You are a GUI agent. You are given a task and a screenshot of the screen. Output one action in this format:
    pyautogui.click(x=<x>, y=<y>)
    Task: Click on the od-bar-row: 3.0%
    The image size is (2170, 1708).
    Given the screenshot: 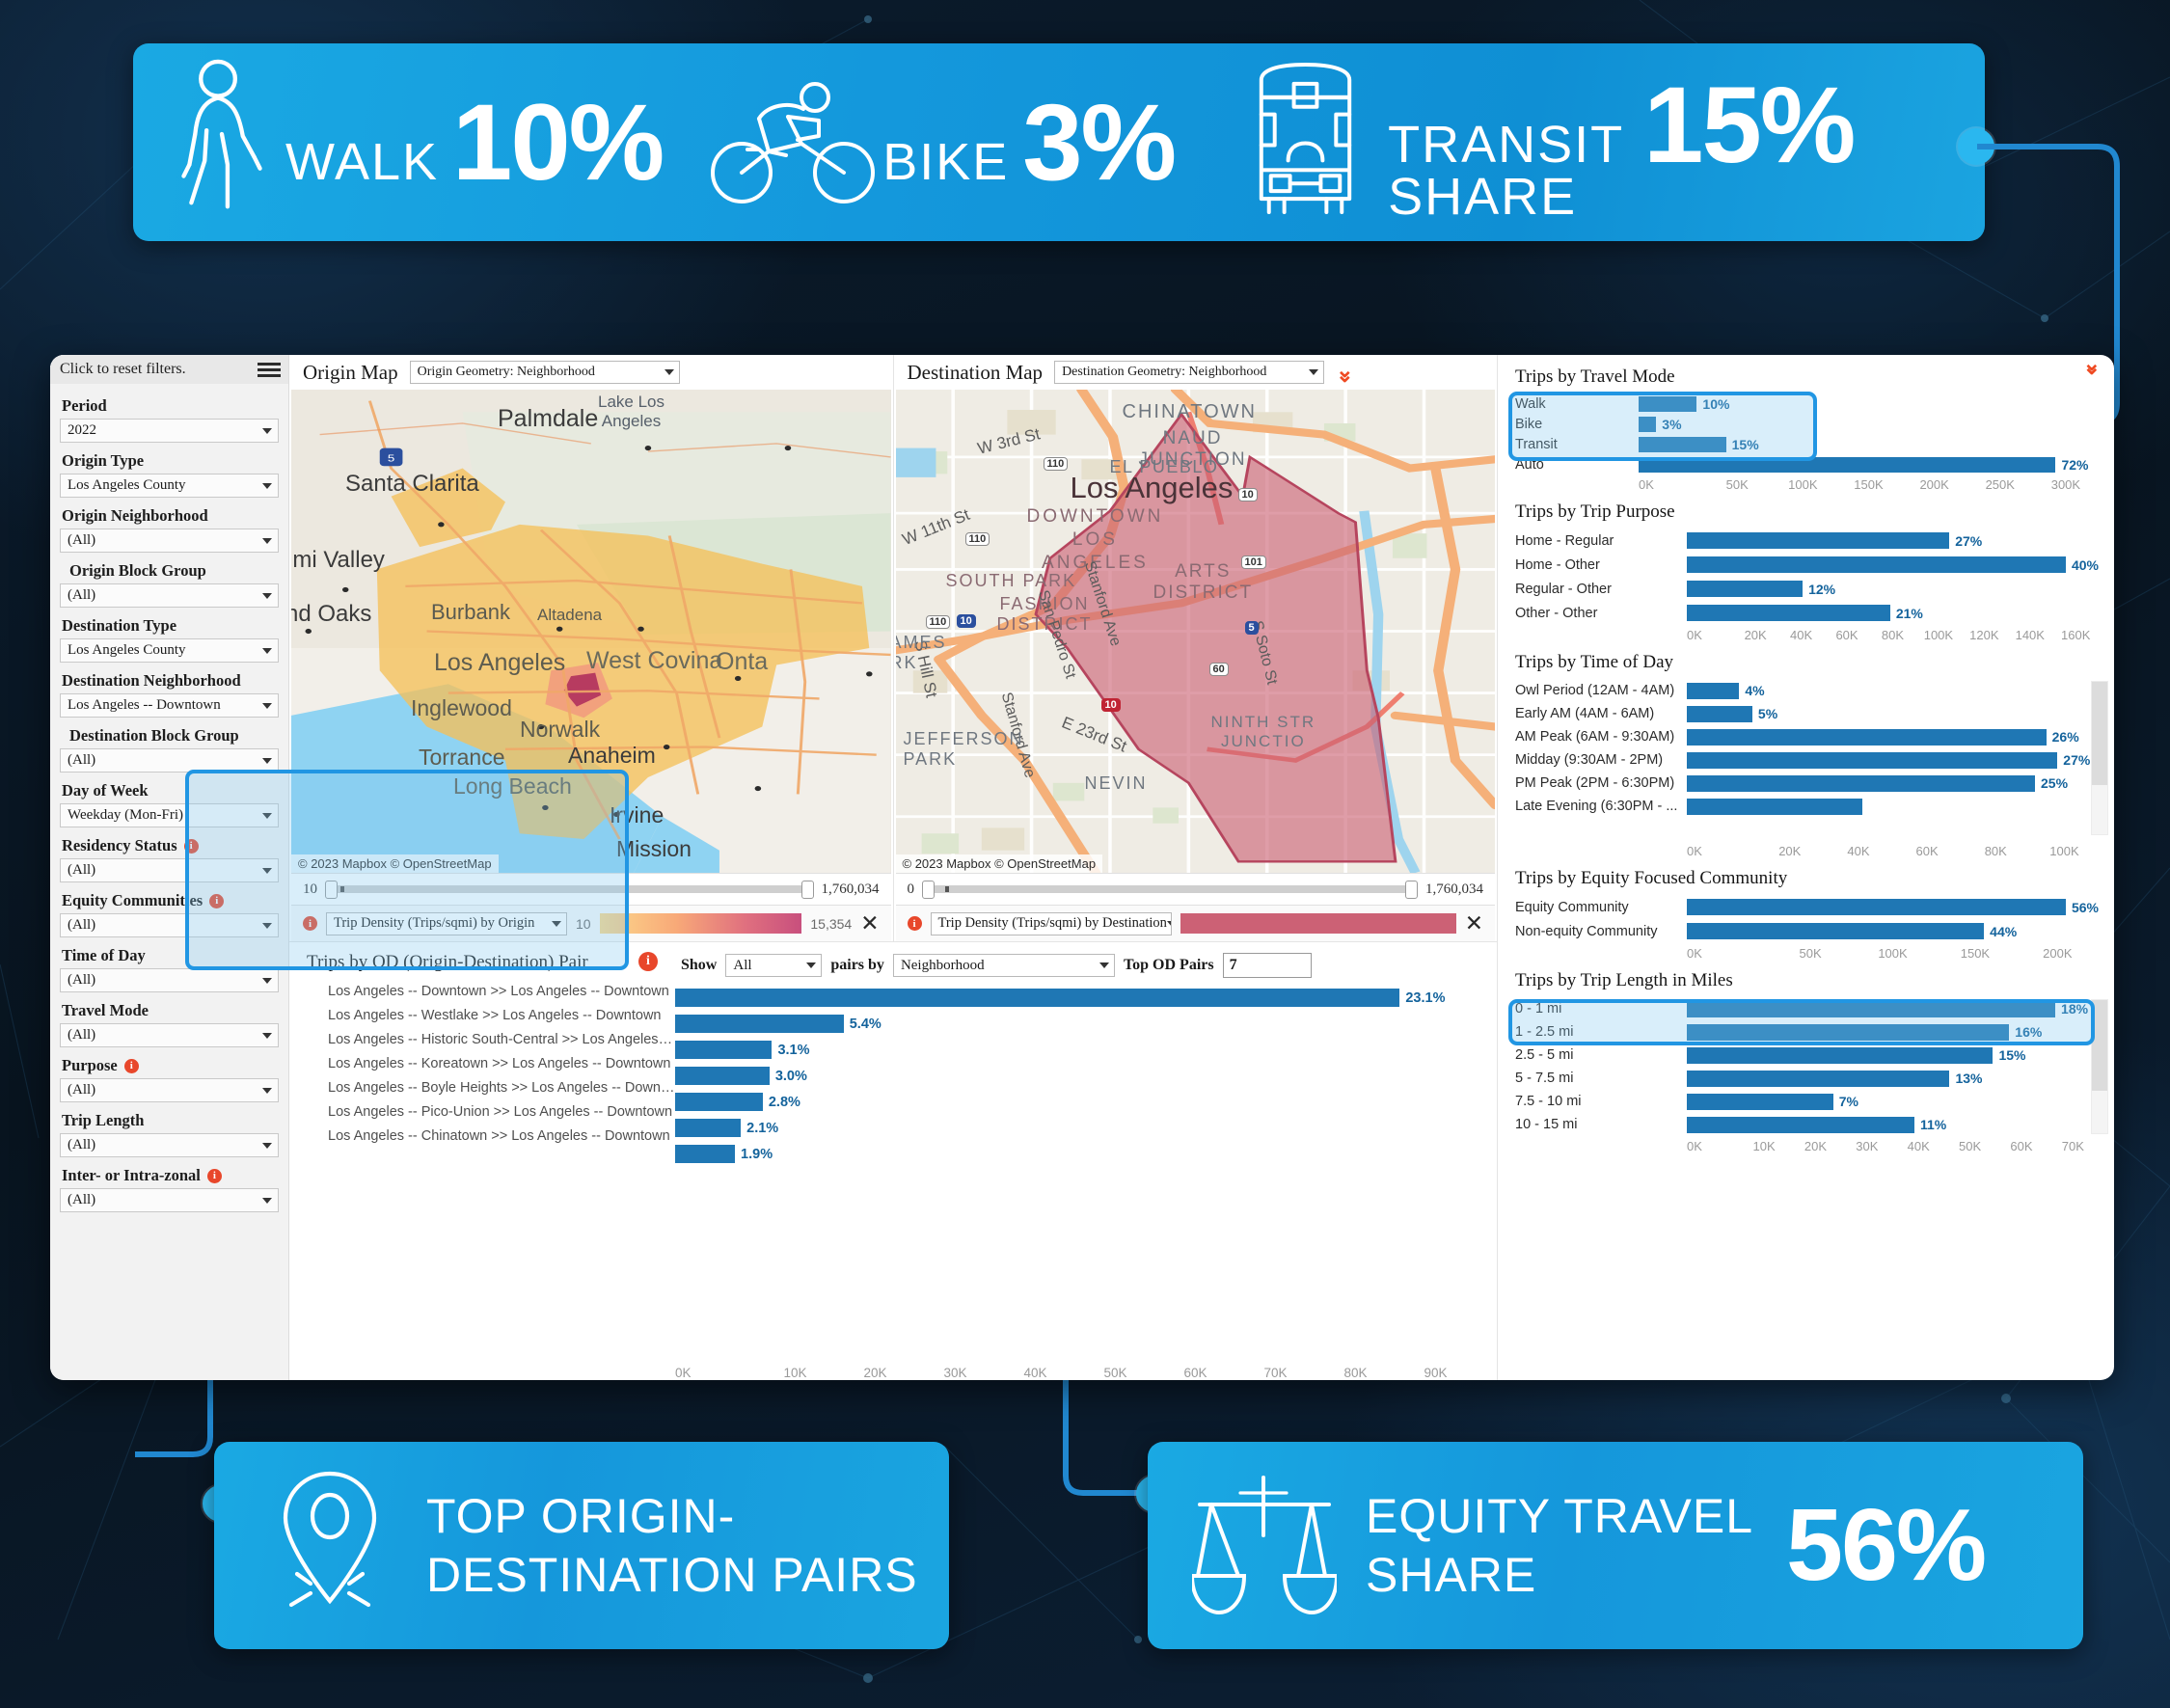 What is the action you would take?
    pyautogui.click(x=1075, y=1076)
    